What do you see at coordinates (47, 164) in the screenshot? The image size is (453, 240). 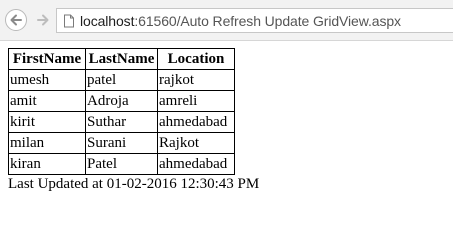 I see `cell-first-name: kiran` at bounding box center [47, 164].